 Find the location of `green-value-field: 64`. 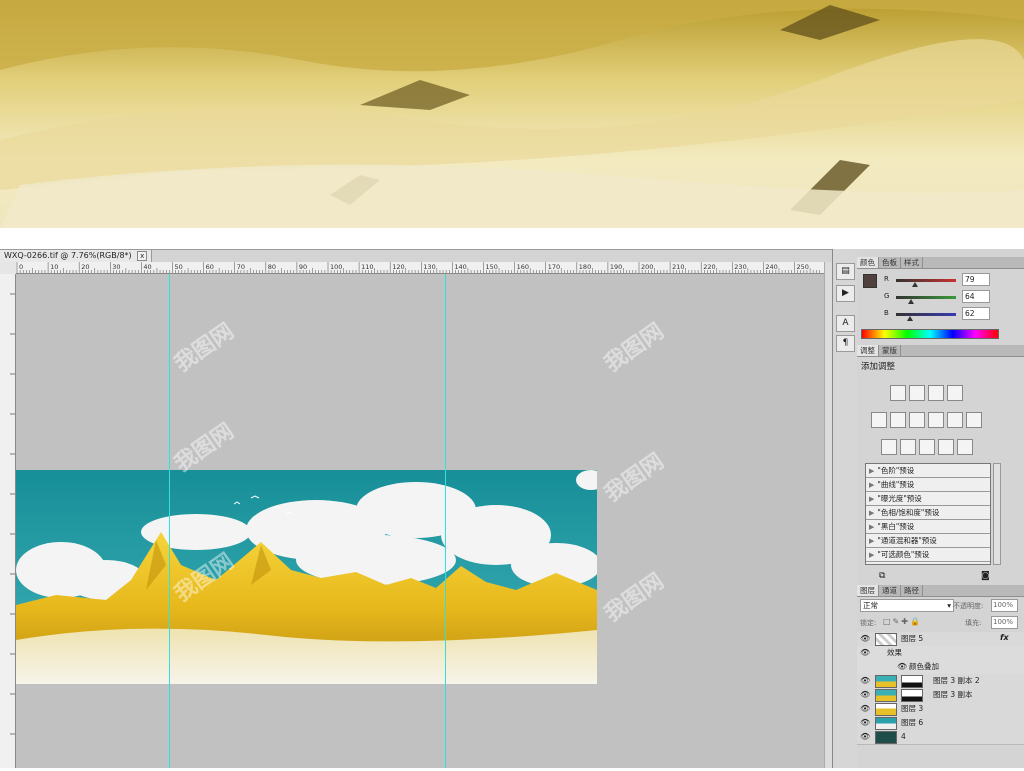

green-value-field: 64 is located at coordinates (976, 296).